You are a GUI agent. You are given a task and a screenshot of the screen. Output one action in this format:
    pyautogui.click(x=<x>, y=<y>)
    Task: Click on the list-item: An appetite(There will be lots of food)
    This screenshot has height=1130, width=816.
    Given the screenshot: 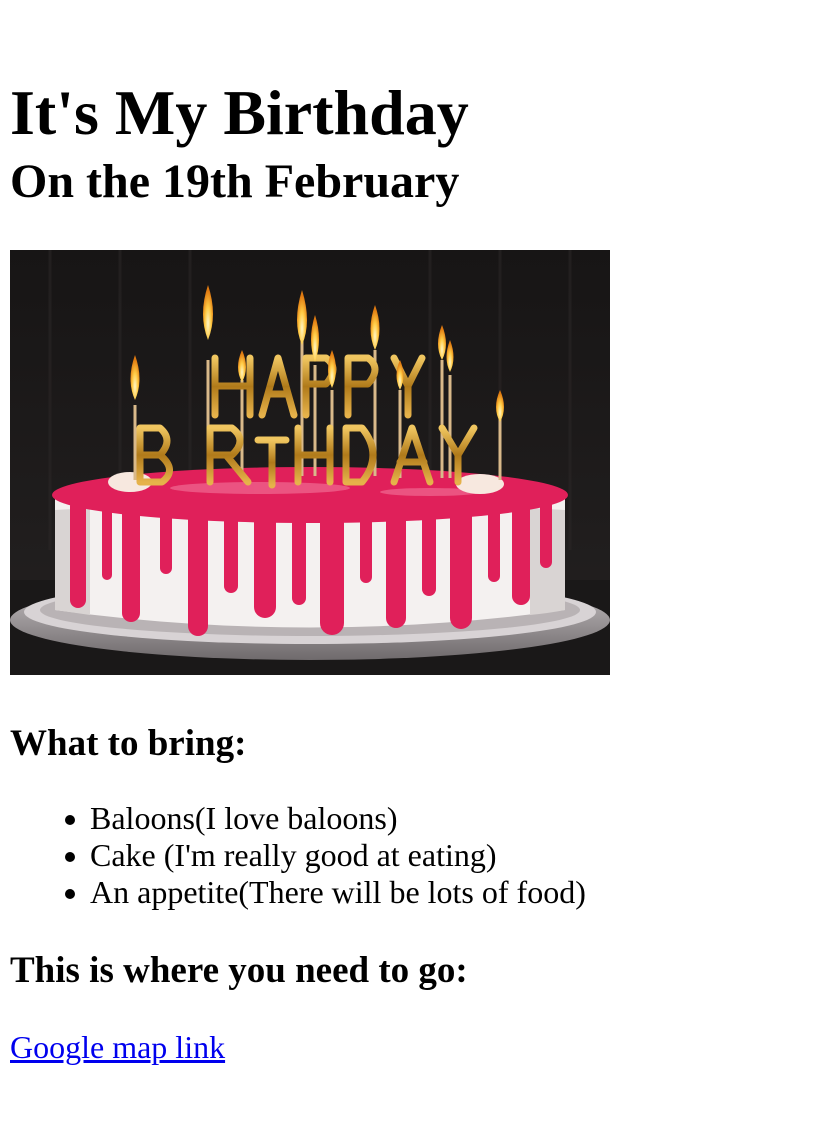 What is the action you would take?
    pyautogui.click(x=325, y=892)
    